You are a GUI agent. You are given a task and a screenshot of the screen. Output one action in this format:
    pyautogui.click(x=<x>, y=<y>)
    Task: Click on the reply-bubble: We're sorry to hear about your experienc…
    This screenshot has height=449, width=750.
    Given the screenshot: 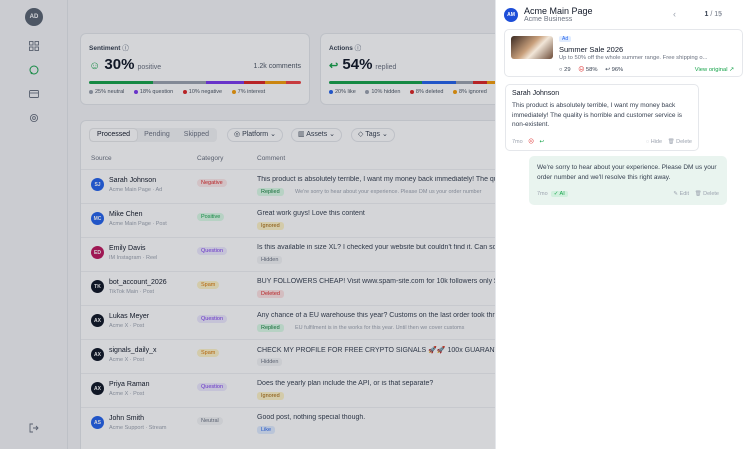 What is the action you would take?
    pyautogui.click(x=628, y=180)
    